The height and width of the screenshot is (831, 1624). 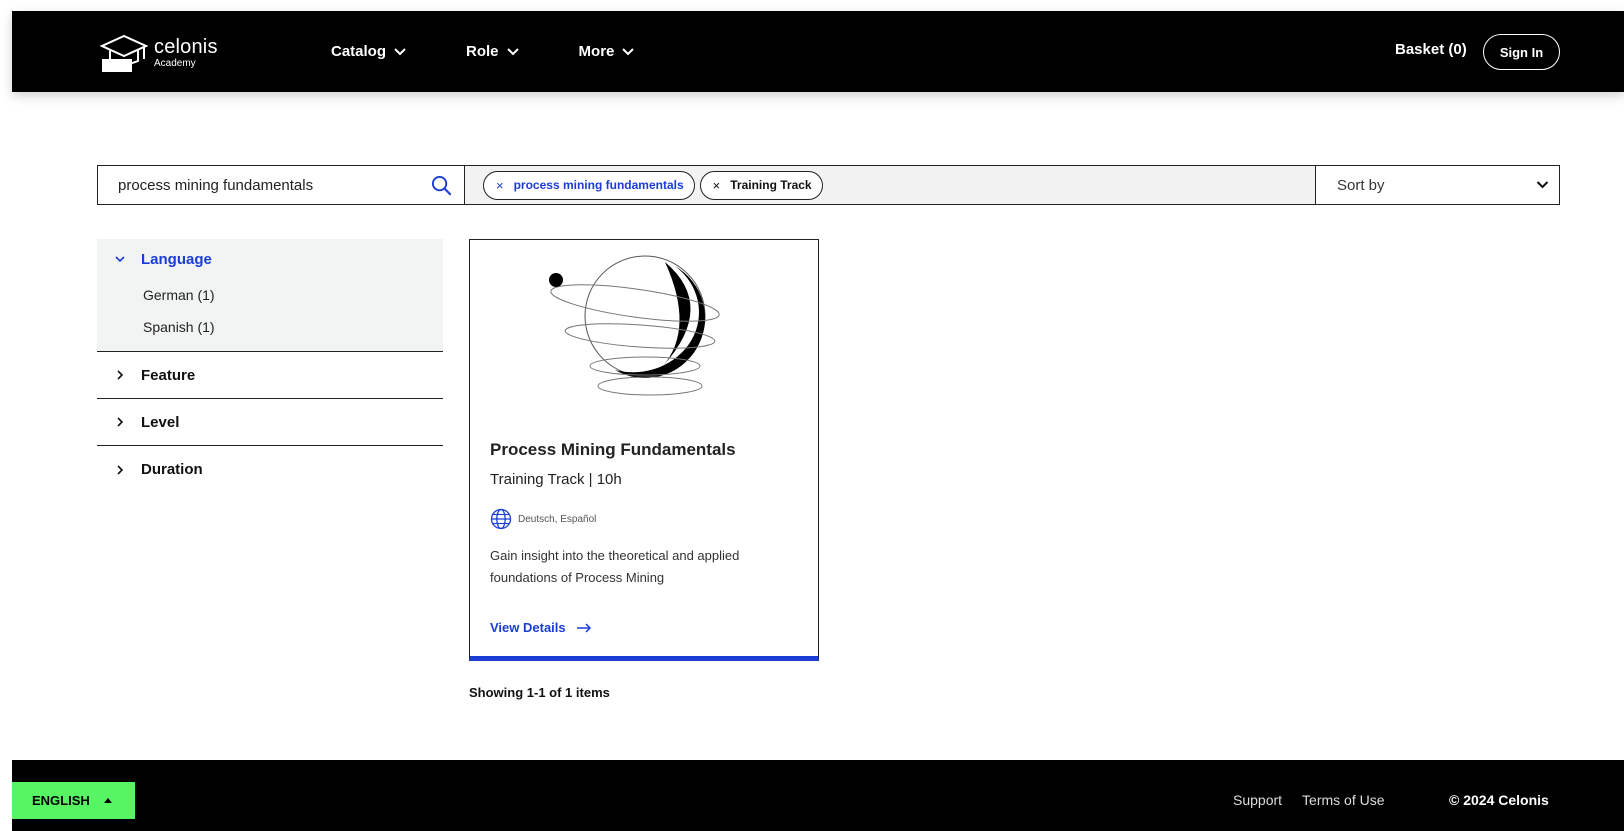 I want to click on caret-up-icon, so click(x=107, y=800).